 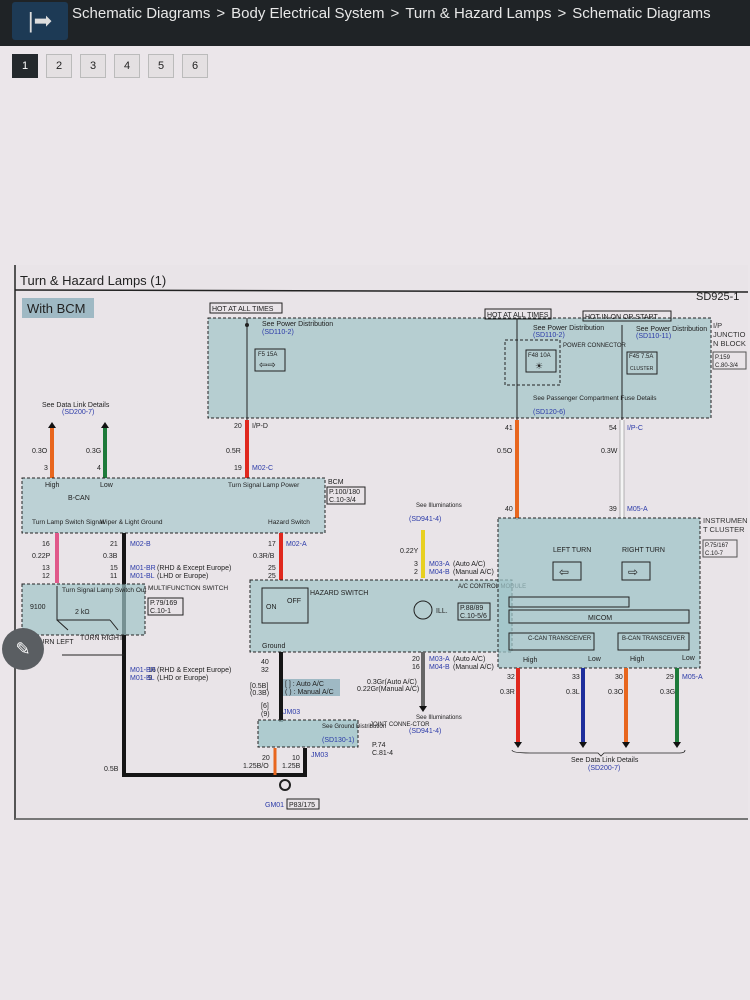 What do you see at coordinates (717, 546) in the screenshot?
I see `cluster-ref: P.75/167` at bounding box center [717, 546].